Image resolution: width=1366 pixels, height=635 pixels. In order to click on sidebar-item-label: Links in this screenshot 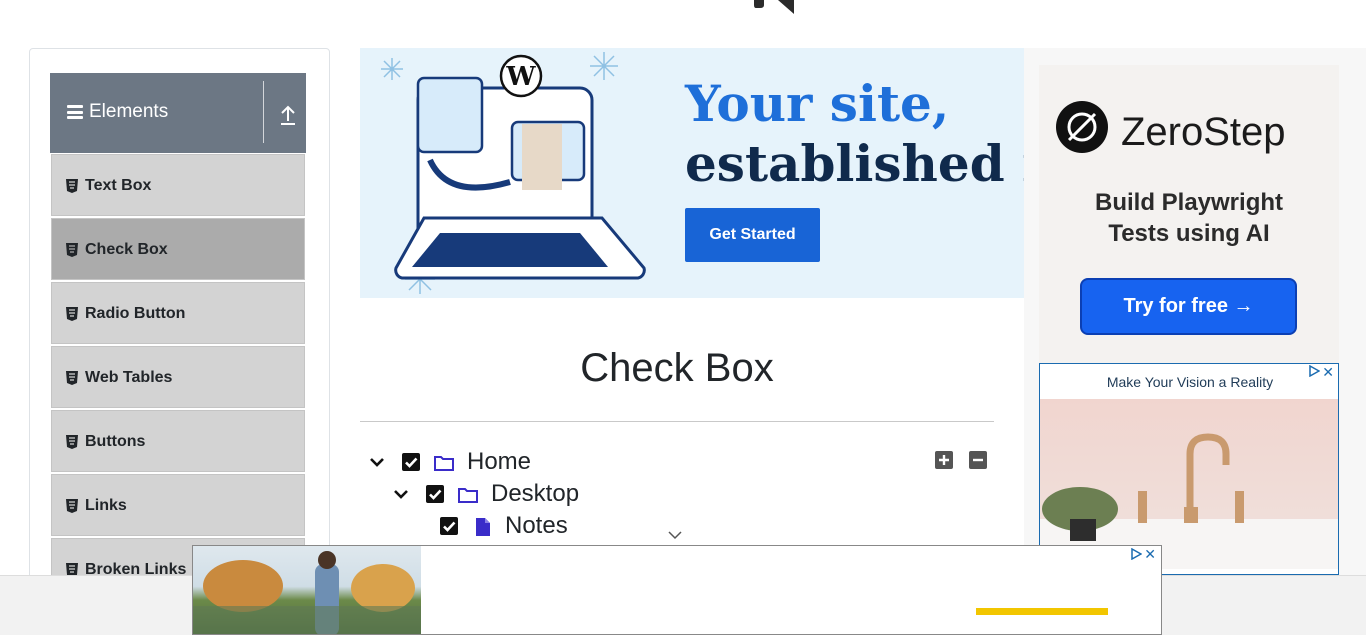, I will do `click(106, 505)`.